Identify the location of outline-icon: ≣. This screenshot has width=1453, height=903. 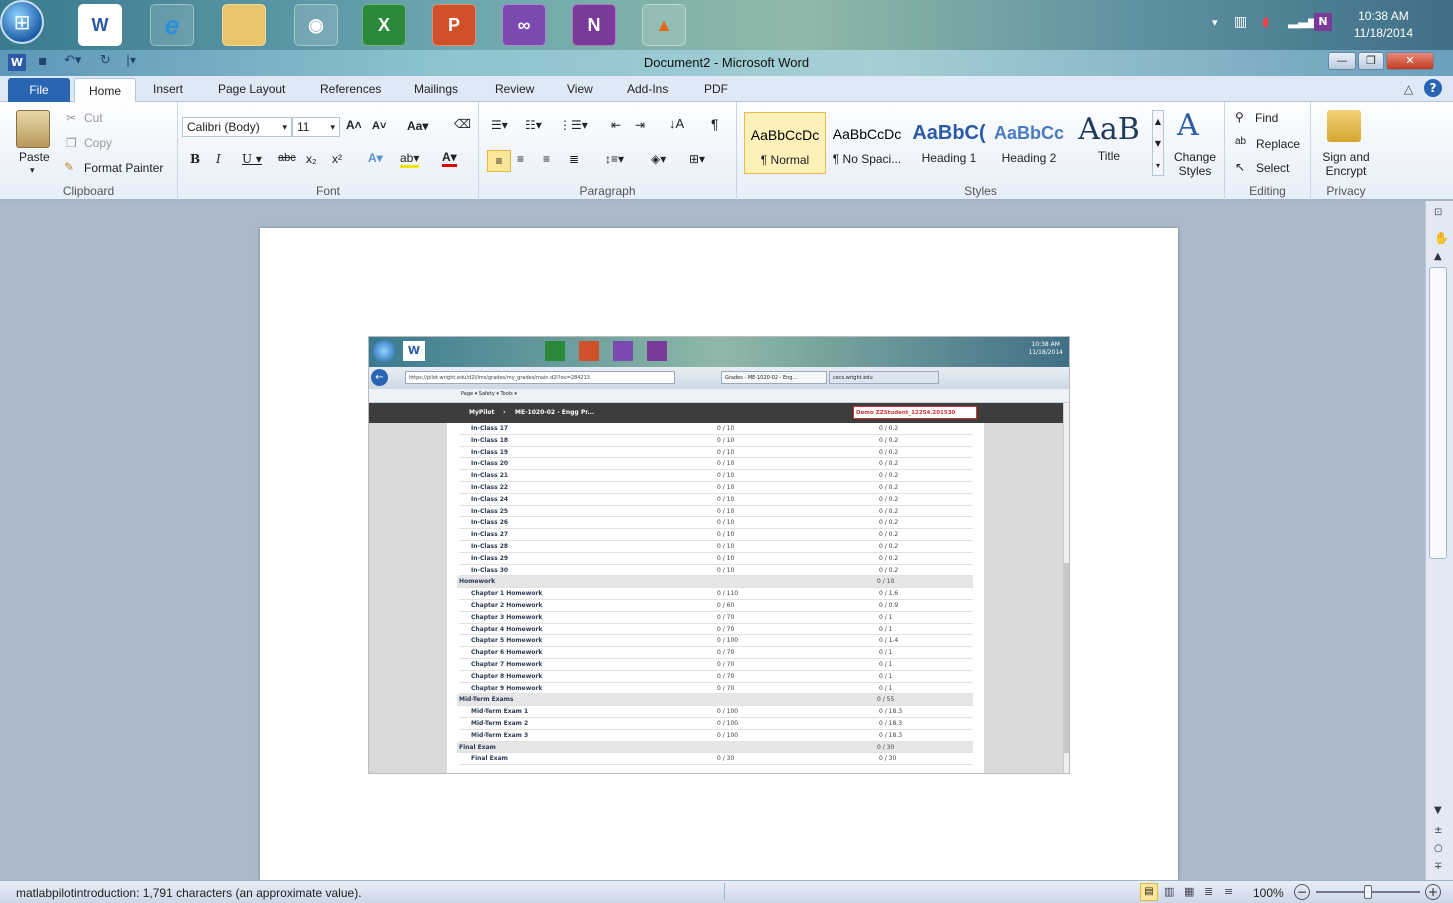
(1208, 891).